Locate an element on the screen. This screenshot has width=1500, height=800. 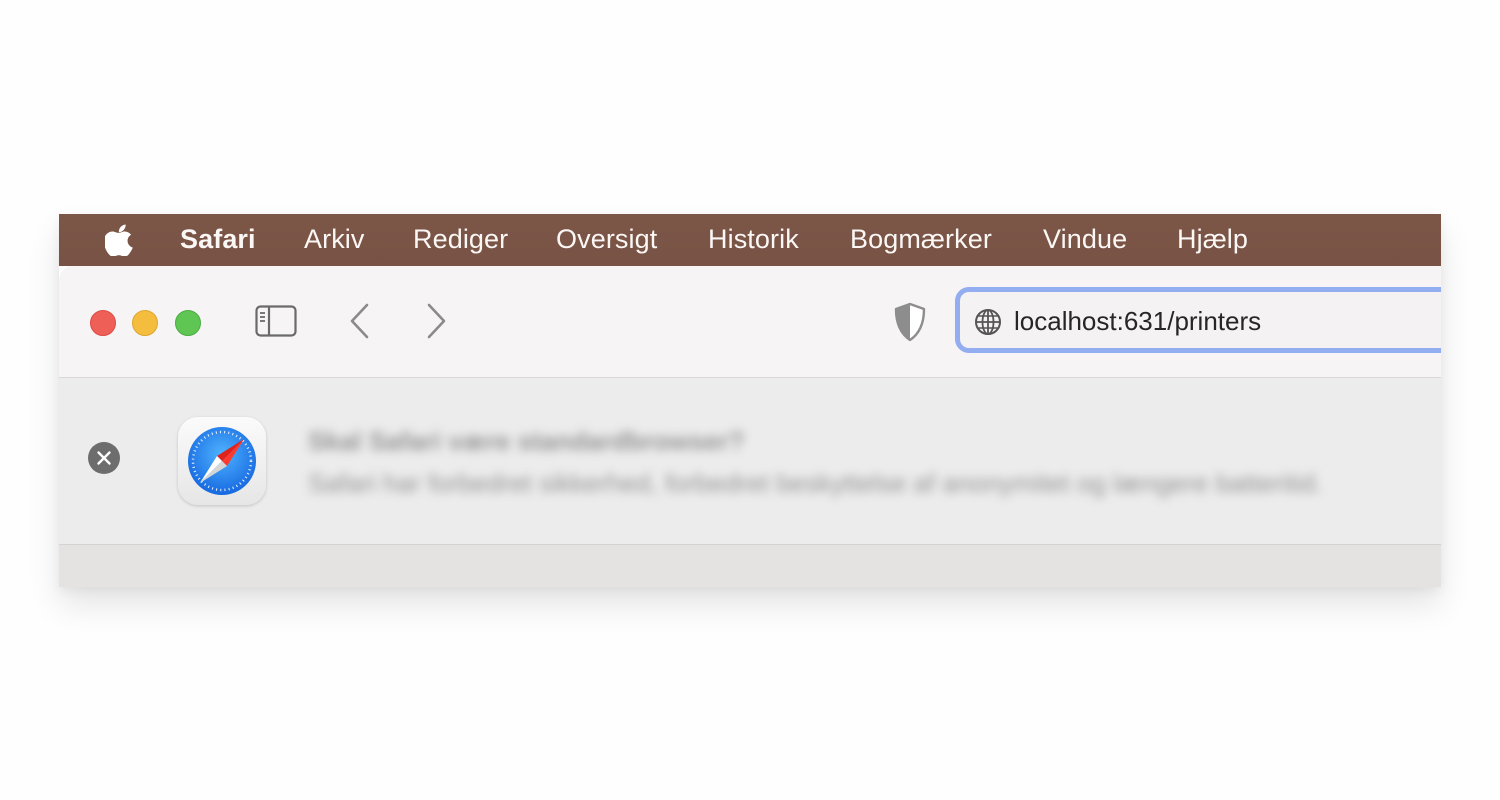
close-icon is located at coordinates (104, 458).